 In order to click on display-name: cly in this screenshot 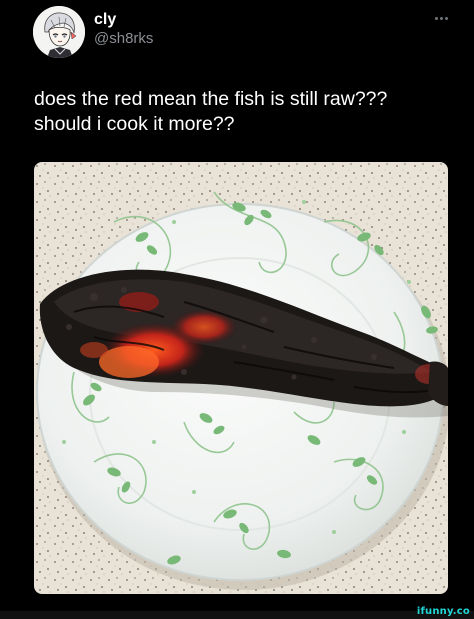, I will do `click(123, 20)`.